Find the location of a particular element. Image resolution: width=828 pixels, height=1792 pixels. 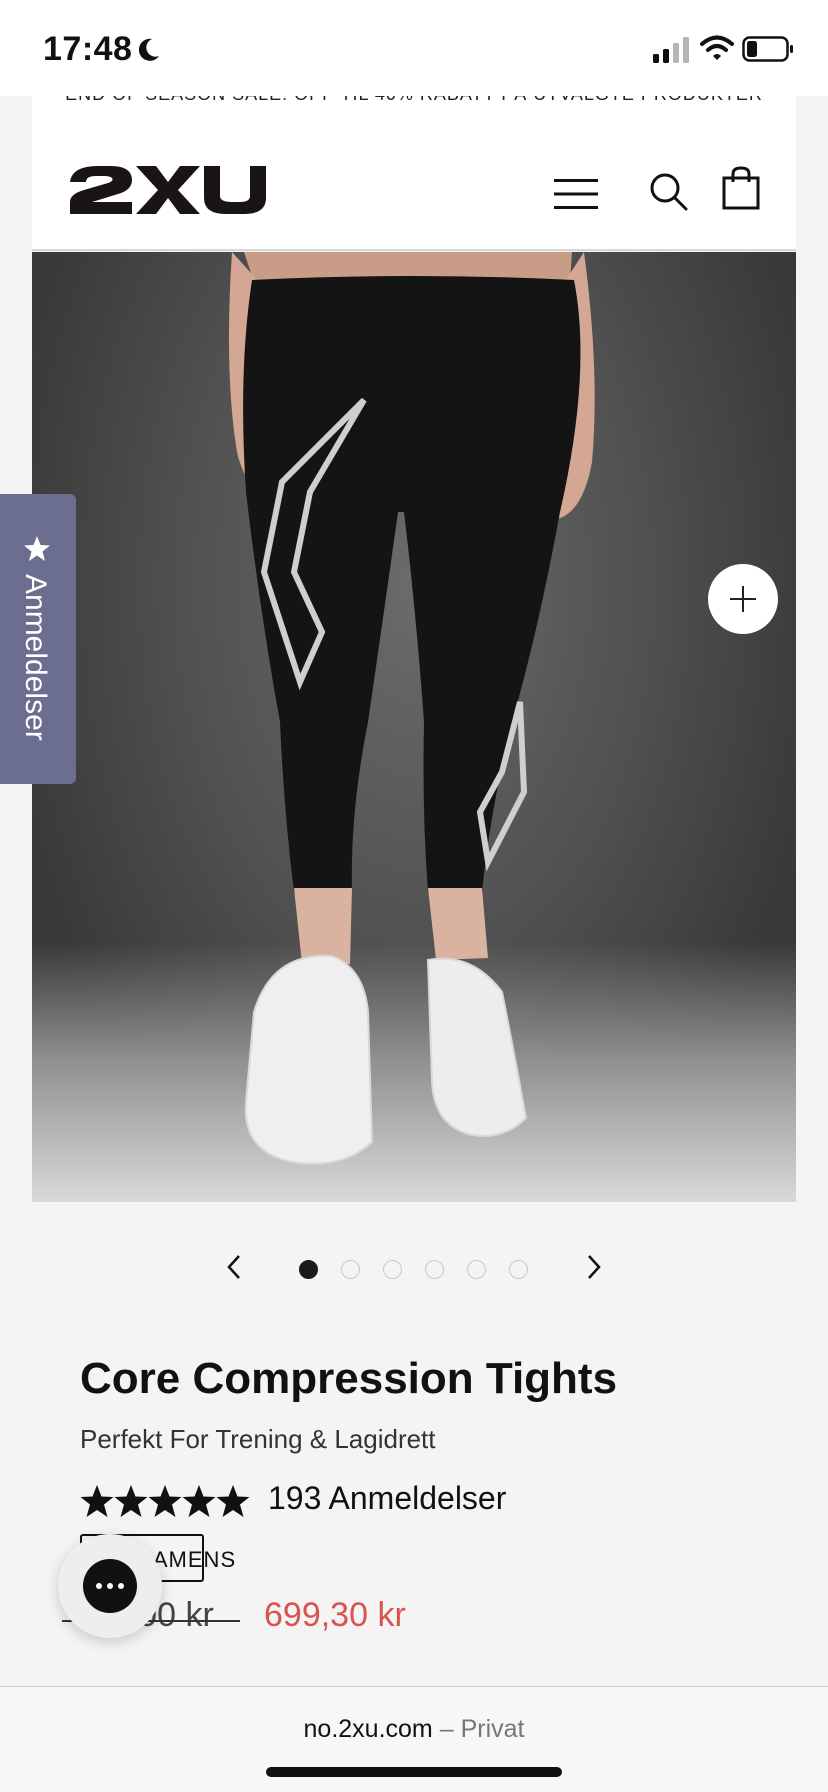

browser-url-bar: no.2xu.com – Privat is located at coordinates (414, 1739).